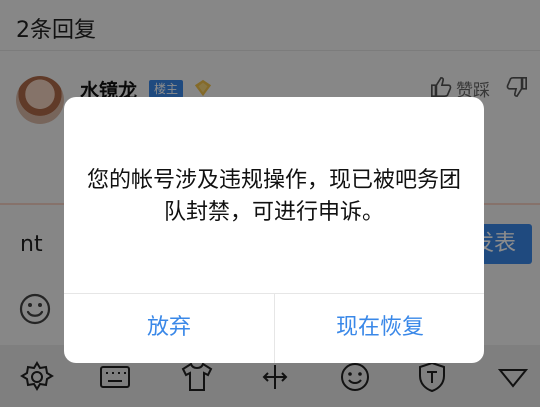 The width and height of the screenshot is (540, 407). I want to click on dialog-message: 您的帐号涉及违规操作，现已被吧务团队封禁，可进行申诉。, so click(273, 196).